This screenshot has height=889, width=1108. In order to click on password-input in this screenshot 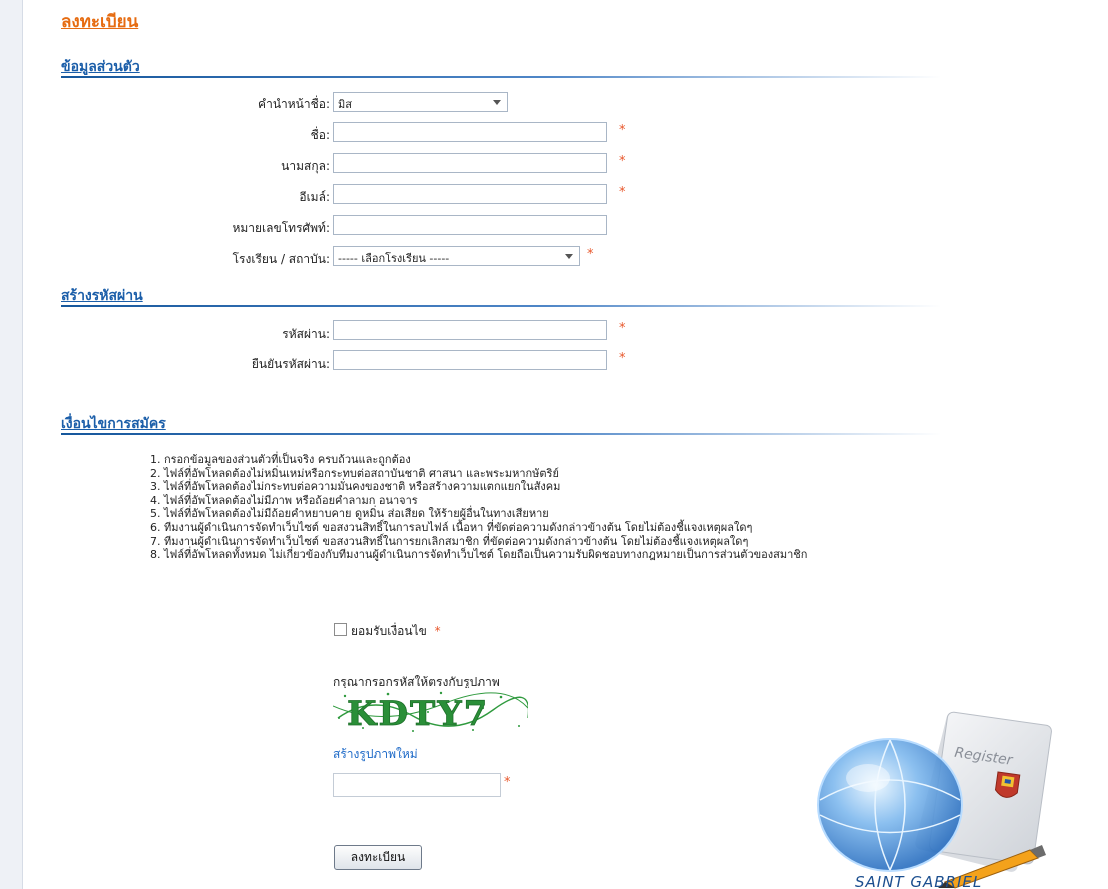, I will do `click(470, 330)`.